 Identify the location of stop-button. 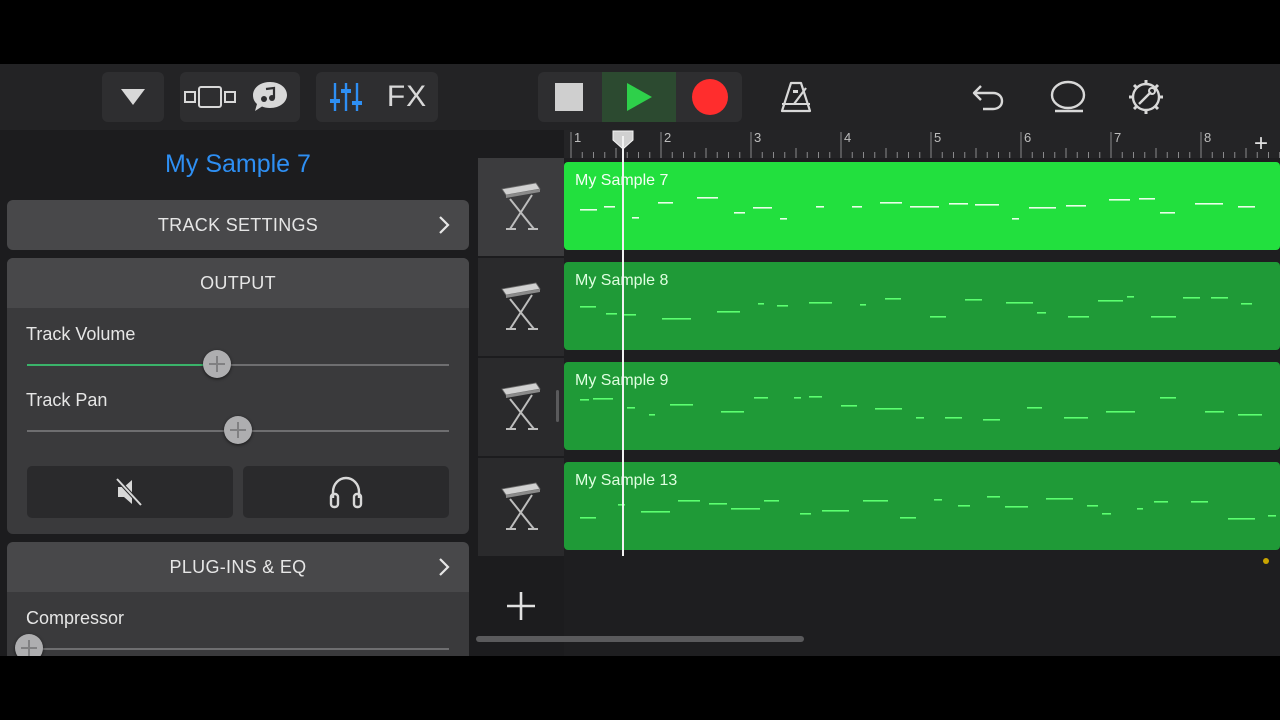
(569, 97).